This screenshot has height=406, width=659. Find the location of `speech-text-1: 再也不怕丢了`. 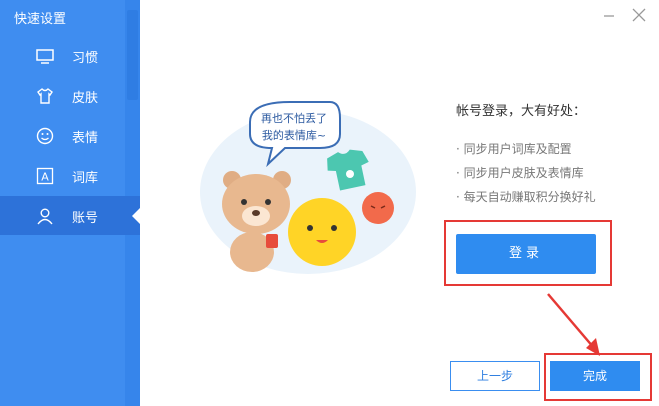

speech-text-1: 再也不怕丢了 is located at coordinates (294, 118).